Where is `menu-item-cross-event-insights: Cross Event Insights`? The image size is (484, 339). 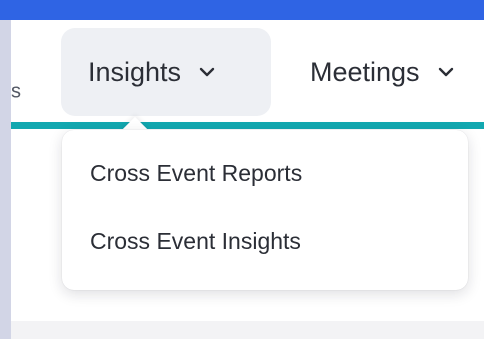 menu-item-cross-event-insights: Cross Event Insights is located at coordinates (195, 241).